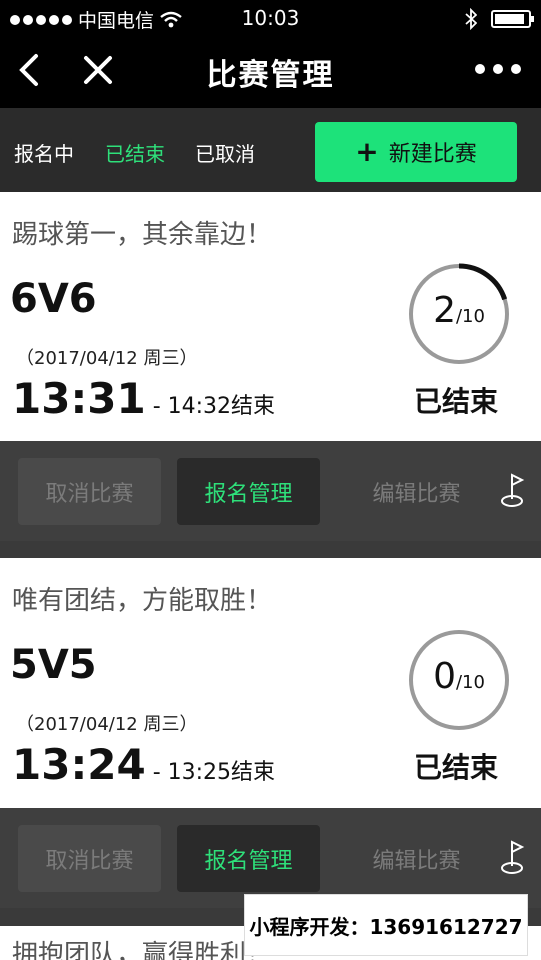 This screenshot has height=960, width=541. I want to click on more-icon, so click(498, 69).